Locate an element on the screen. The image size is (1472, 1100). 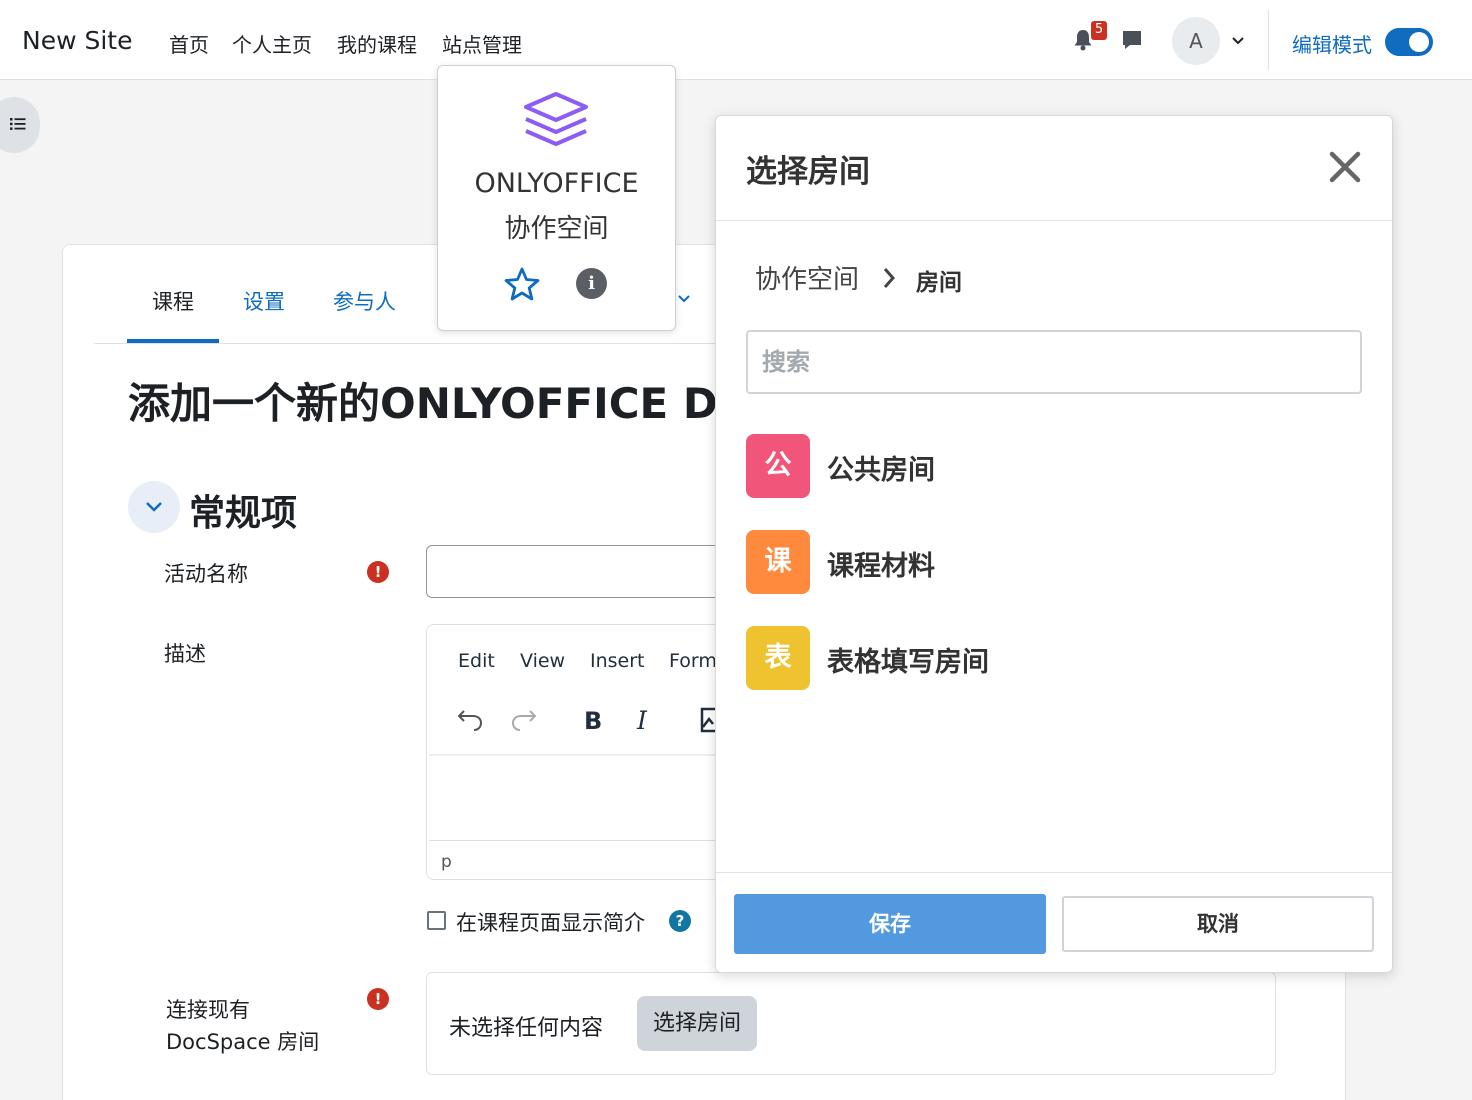
activity-name-label: 活动名称 is located at coordinates (206, 574).